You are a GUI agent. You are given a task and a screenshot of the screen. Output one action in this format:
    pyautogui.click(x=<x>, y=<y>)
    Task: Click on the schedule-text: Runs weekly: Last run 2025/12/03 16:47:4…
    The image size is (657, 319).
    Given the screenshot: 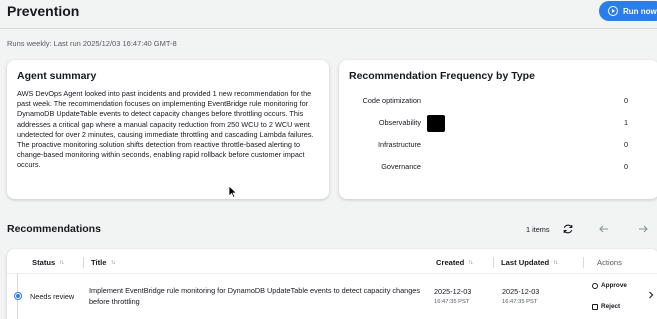 What is the action you would take?
    pyautogui.click(x=92, y=43)
    